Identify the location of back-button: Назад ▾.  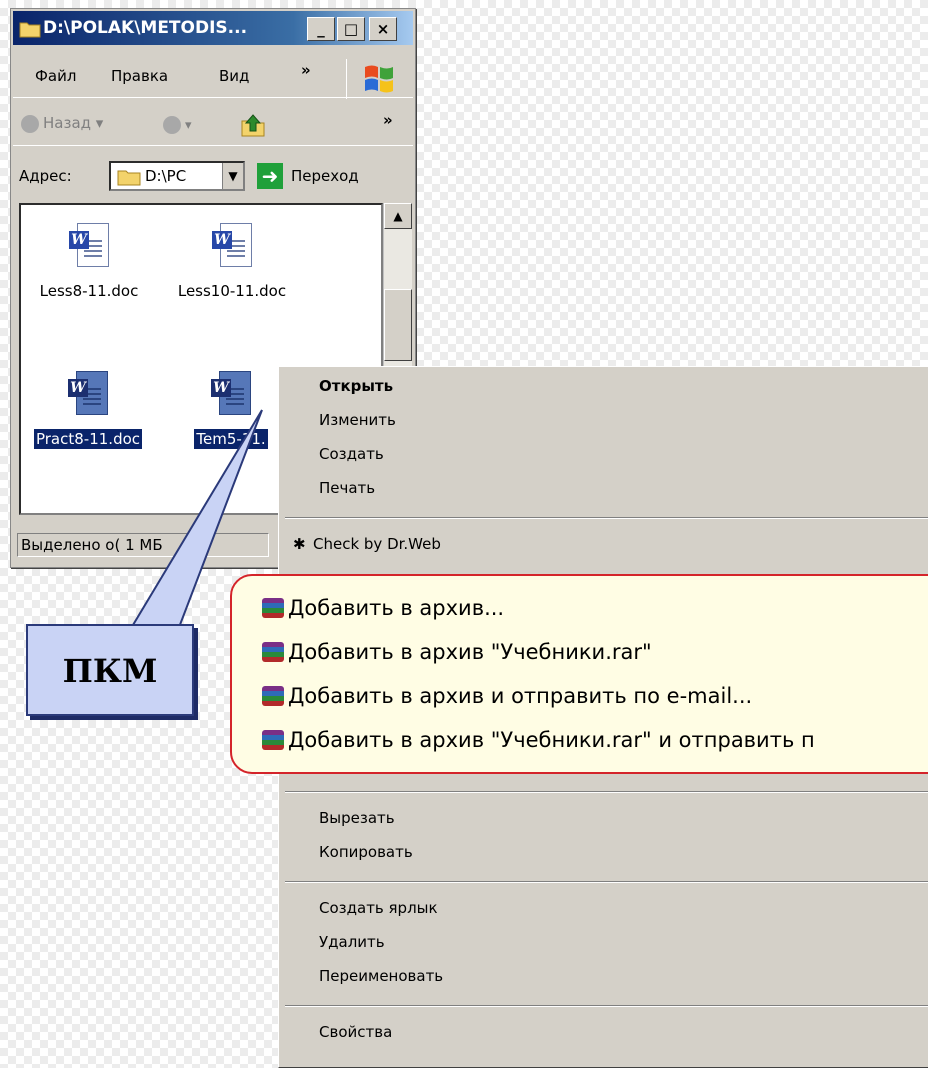
(62, 123).